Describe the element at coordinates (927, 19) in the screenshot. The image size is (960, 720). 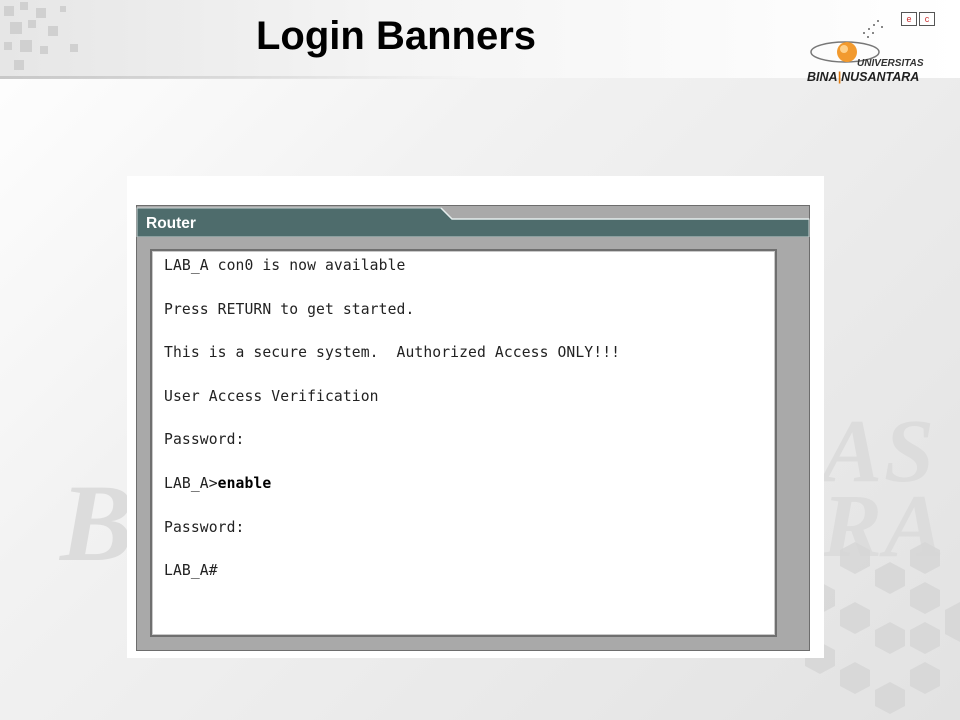
I see `logo-c-icon: c` at that location.